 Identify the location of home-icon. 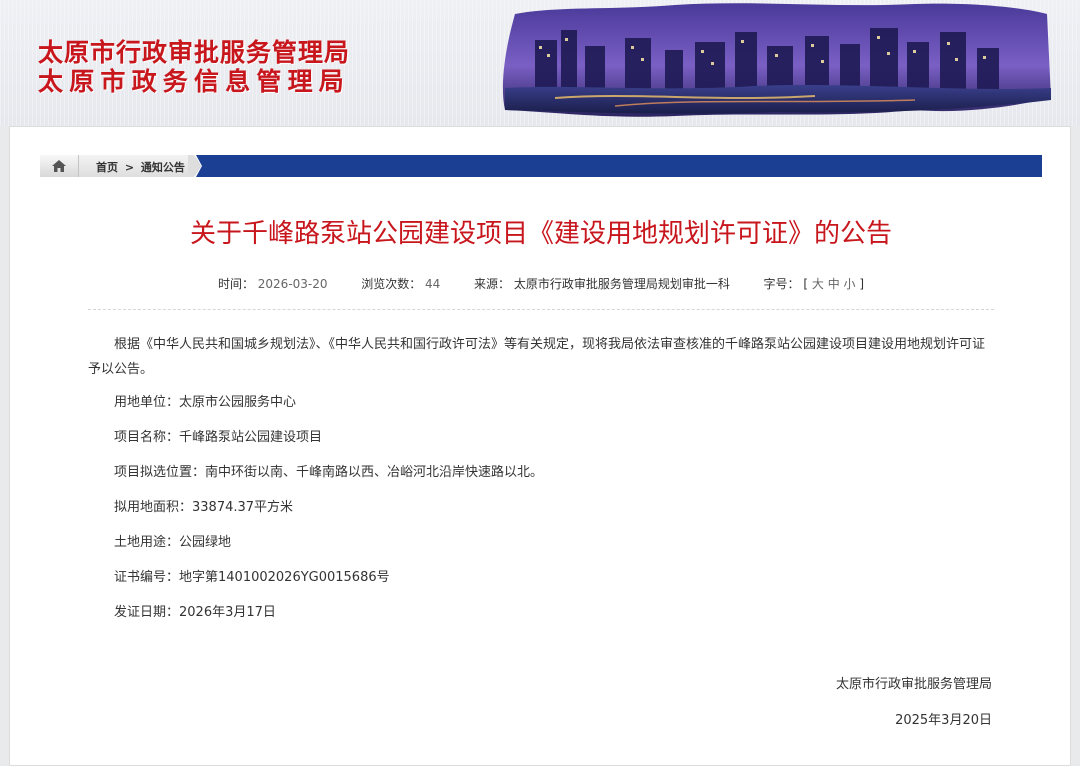
(59, 166).